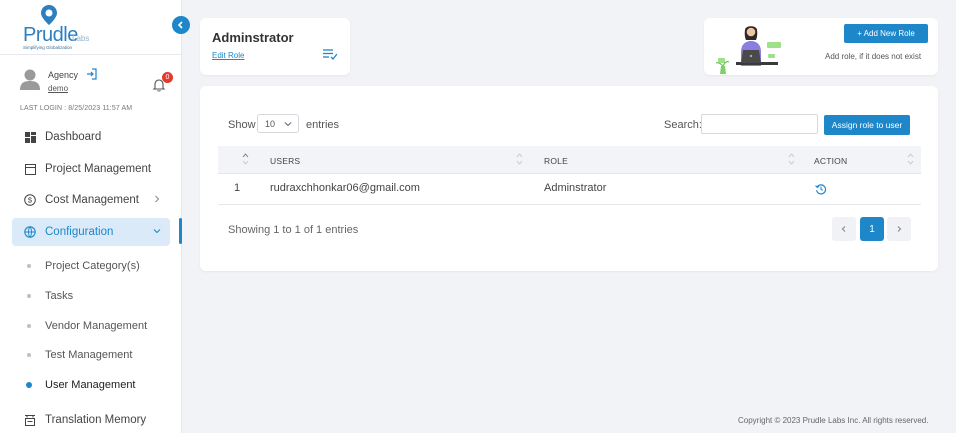 The height and width of the screenshot is (433, 956). What do you see at coordinates (886, 33) in the screenshot?
I see `add-new-role-button: + Add New Role` at bounding box center [886, 33].